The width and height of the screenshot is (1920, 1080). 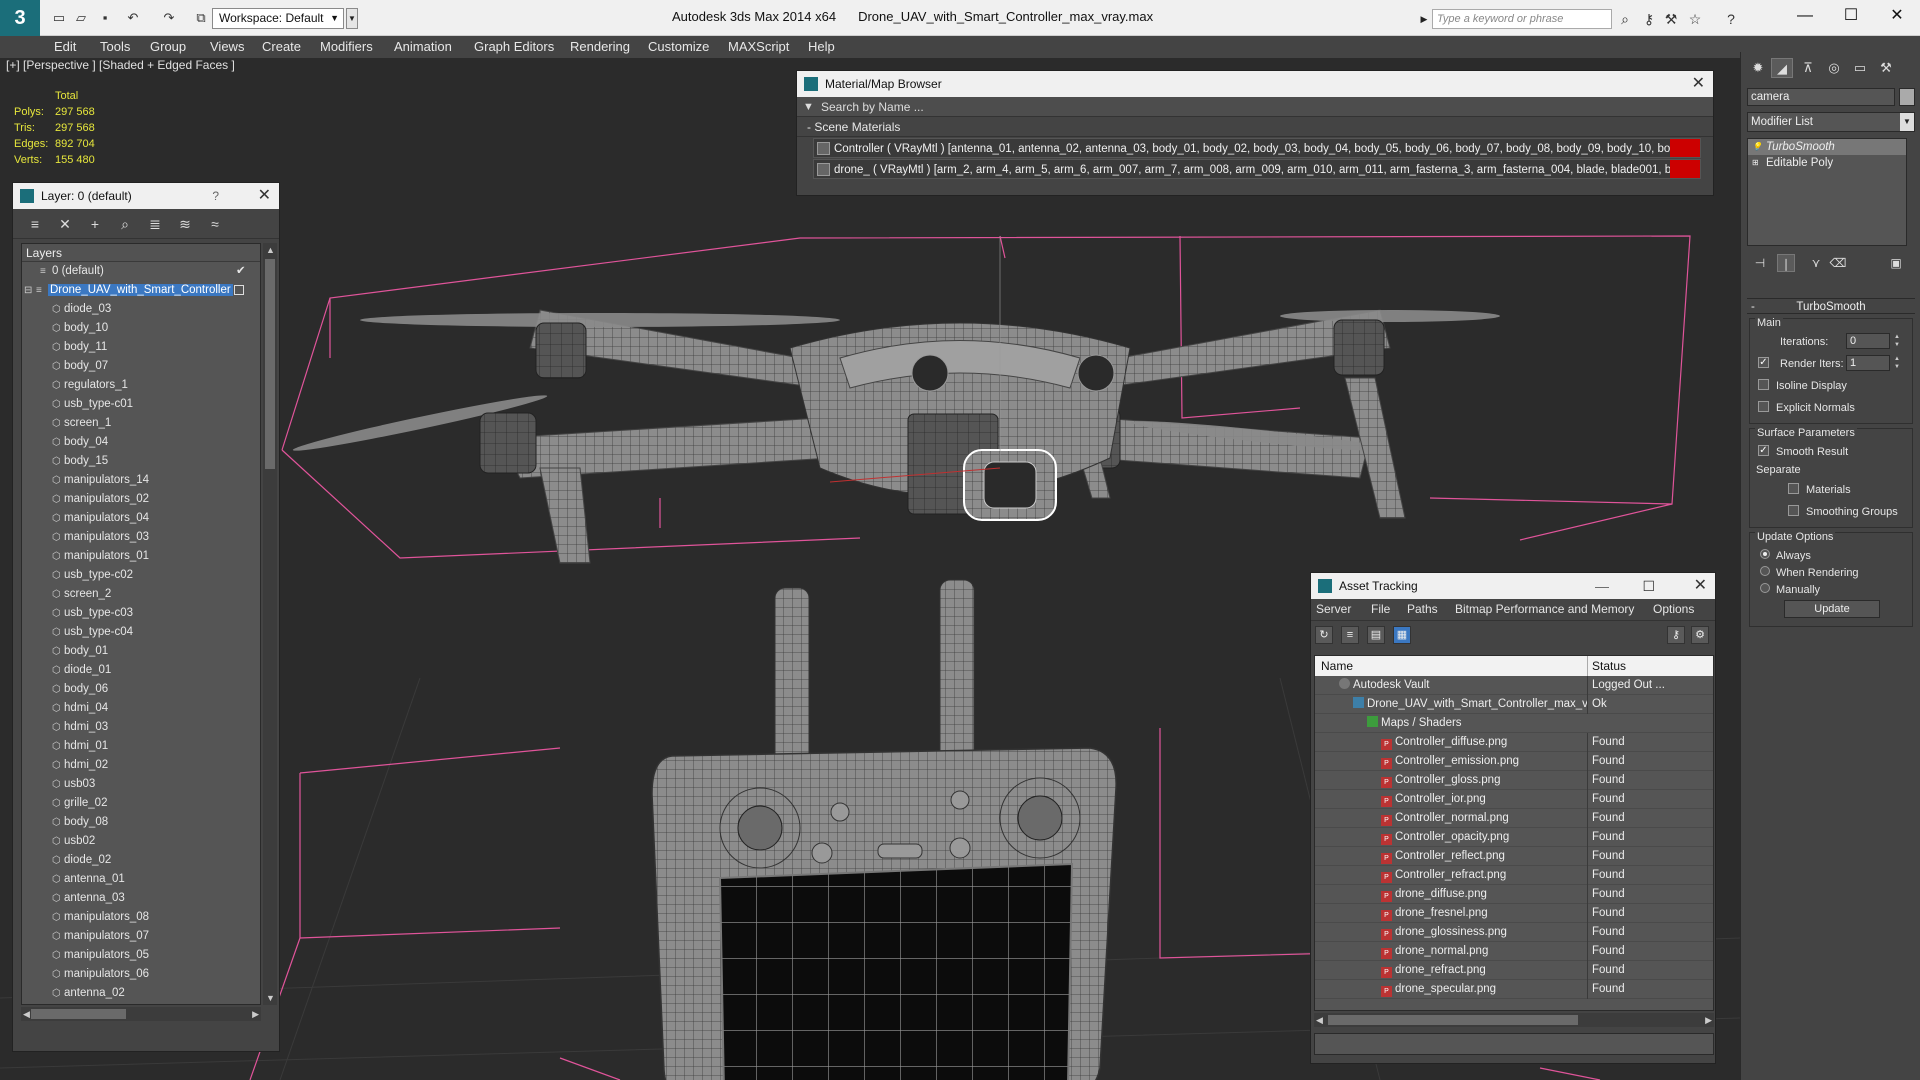 I want to click on layer-child-row: ⬡ usb_type-c01, so click(x=141, y=404).